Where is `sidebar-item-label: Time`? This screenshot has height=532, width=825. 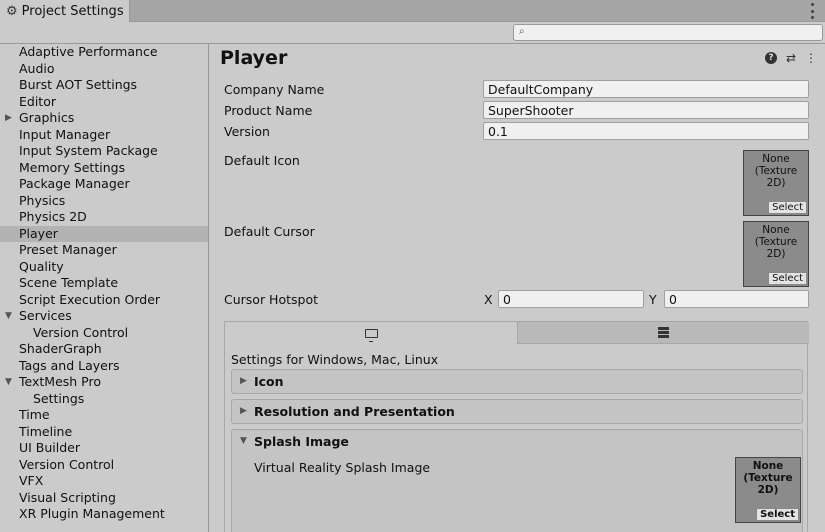
sidebar-item-label: Time is located at coordinates (34, 414).